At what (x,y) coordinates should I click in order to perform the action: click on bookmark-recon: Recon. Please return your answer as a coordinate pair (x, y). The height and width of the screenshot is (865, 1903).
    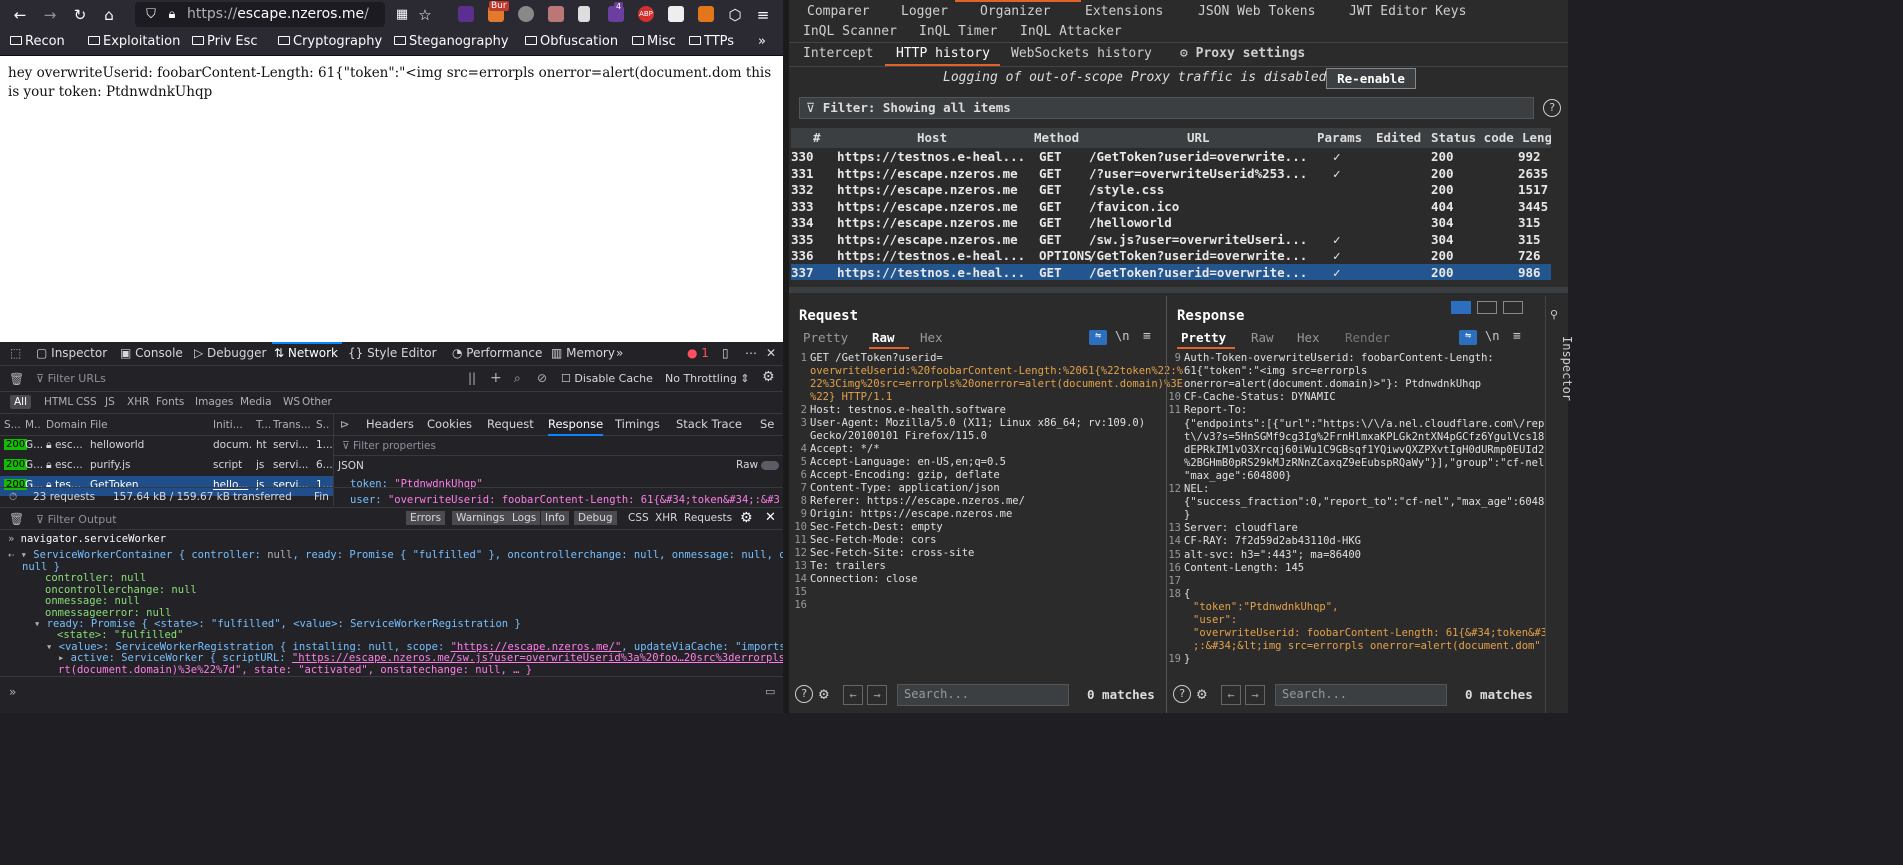
    Looking at the image, I should click on (37, 41).